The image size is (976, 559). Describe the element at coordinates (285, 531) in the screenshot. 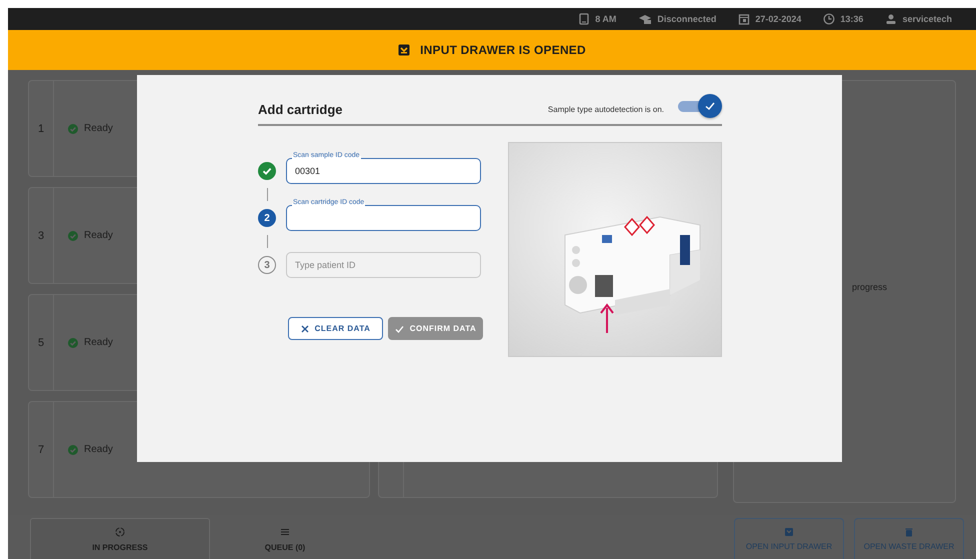

I see `list-icon` at that location.